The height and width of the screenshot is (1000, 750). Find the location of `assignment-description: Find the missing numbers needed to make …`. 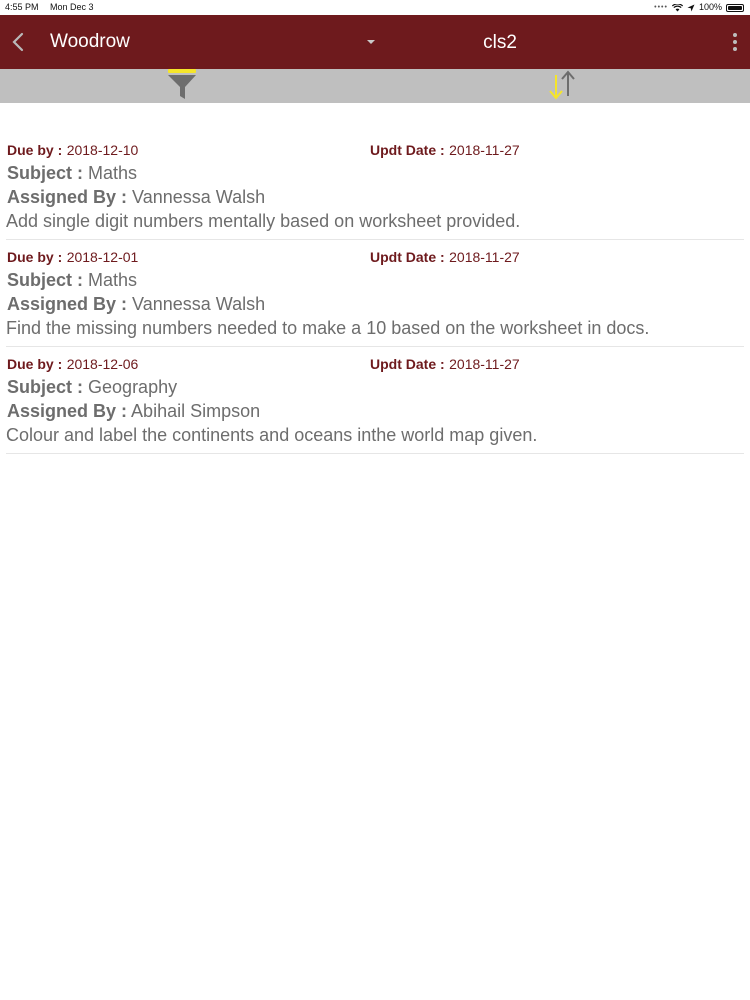

assignment-description: Find the missing numbers needed to make … is located at coordinates (328, 328).